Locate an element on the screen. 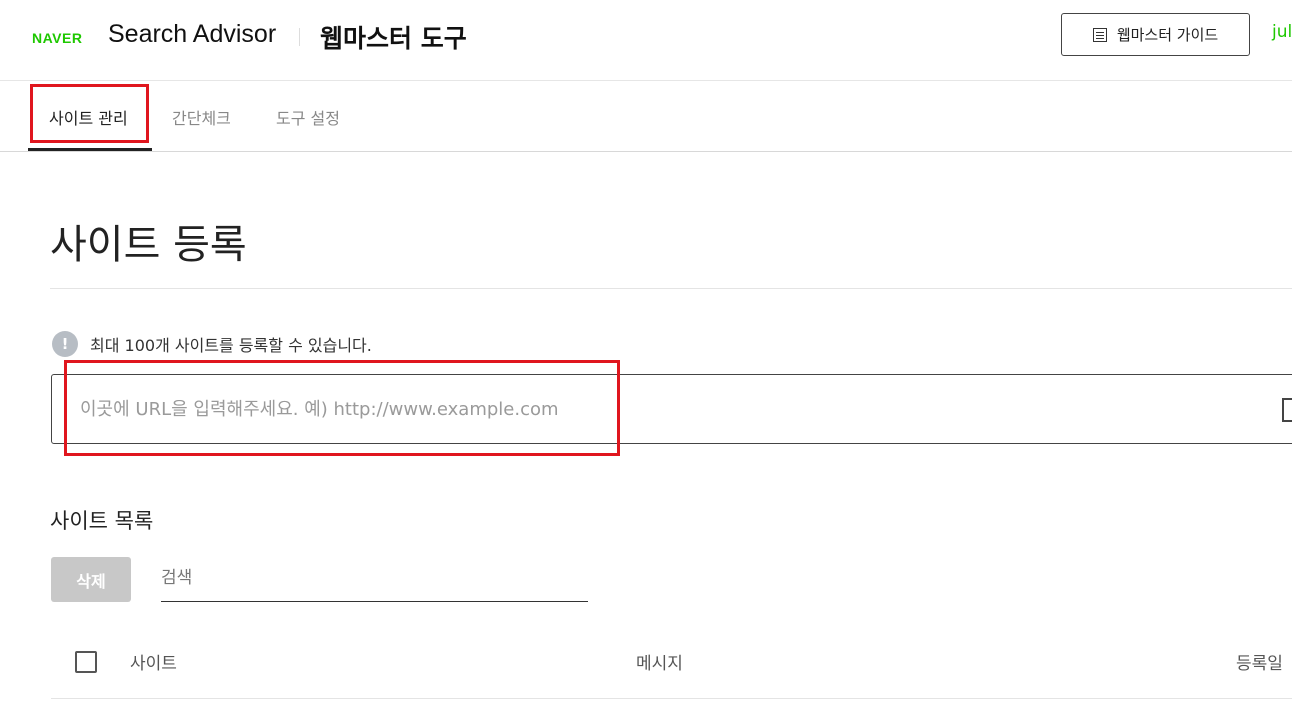  user-account-link: jul is located at coordinates (1282, 32).